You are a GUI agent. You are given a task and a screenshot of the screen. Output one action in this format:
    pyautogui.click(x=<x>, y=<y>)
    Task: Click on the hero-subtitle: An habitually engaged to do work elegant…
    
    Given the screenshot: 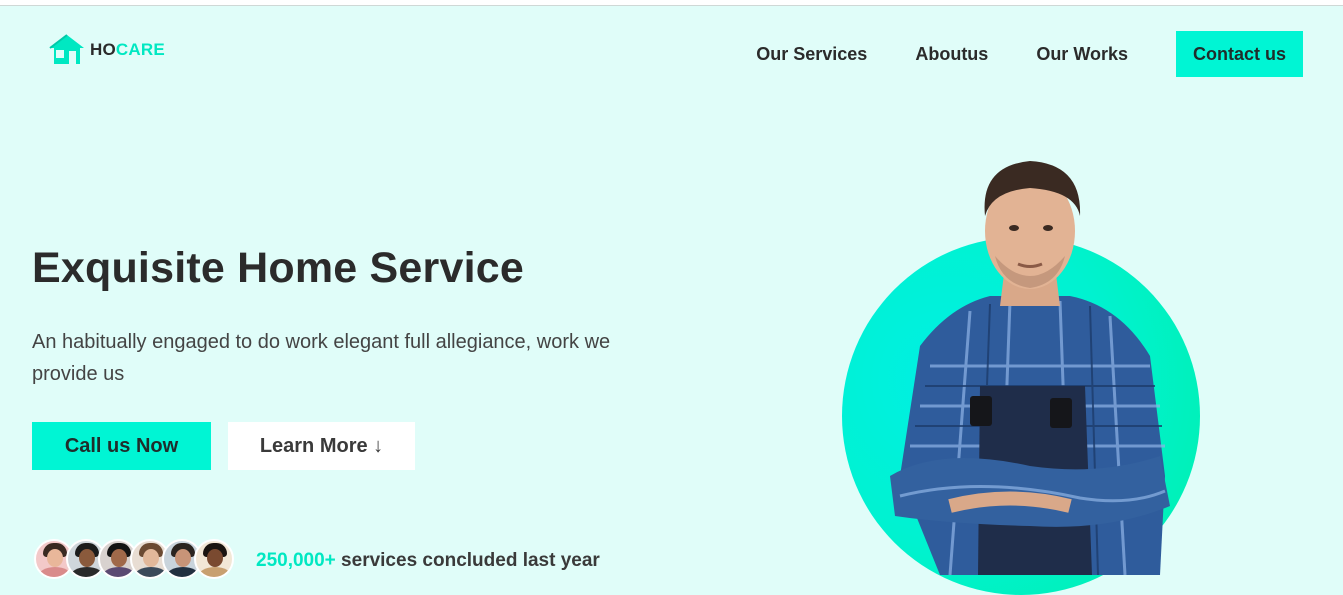 What is the action you would take?
    pyautogui.click(x=321, y=358)
    